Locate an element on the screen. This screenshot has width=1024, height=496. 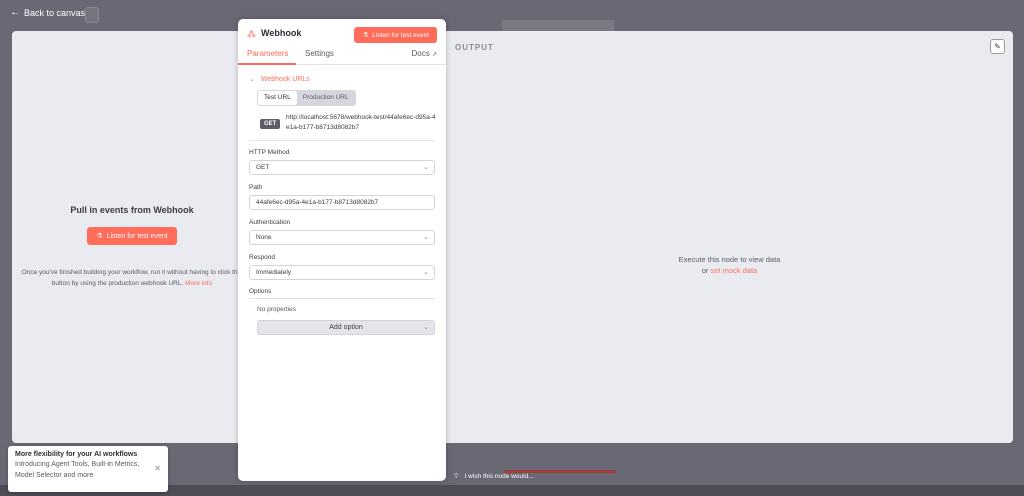
http-method-label: HTTP Method is located at coordinates (269, 152).